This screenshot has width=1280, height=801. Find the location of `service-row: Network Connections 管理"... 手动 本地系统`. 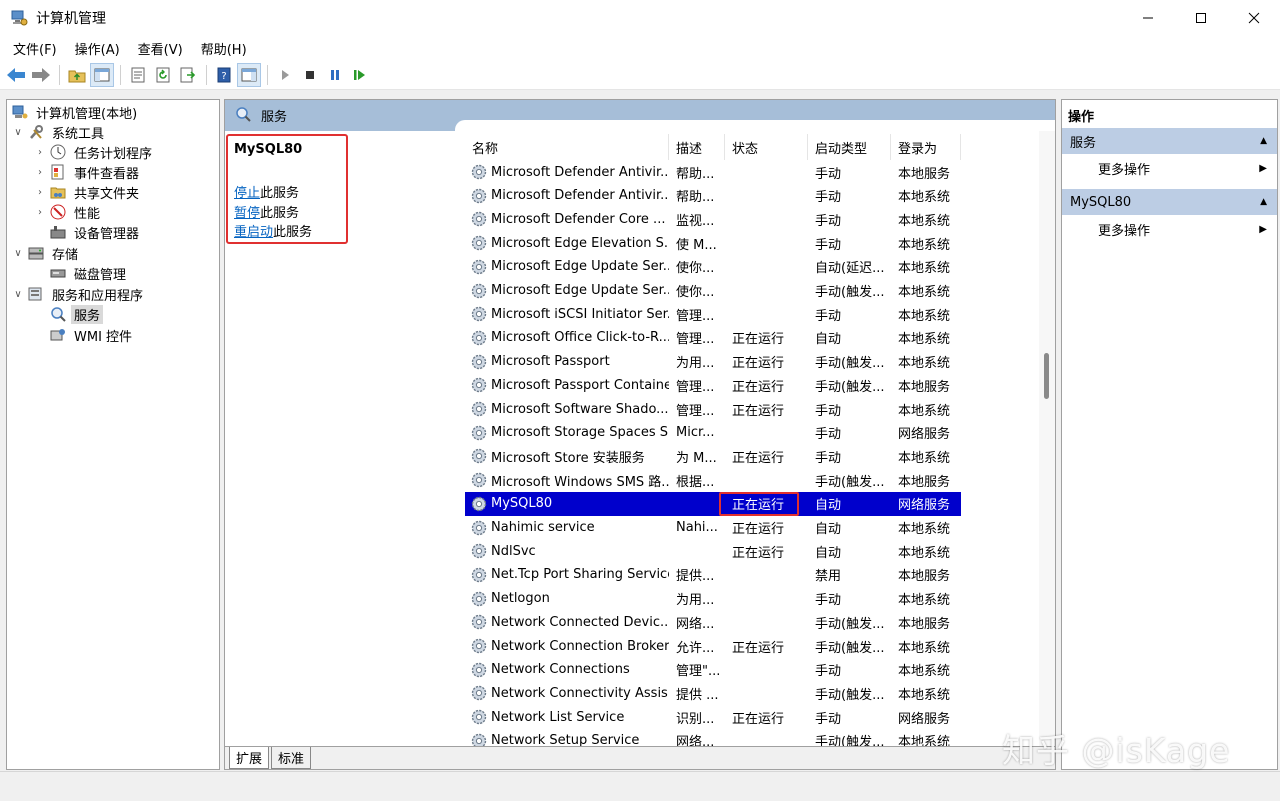

service-row: Network Connections 管理"... 手动 本地系统 is located at coordinates (713, 670).